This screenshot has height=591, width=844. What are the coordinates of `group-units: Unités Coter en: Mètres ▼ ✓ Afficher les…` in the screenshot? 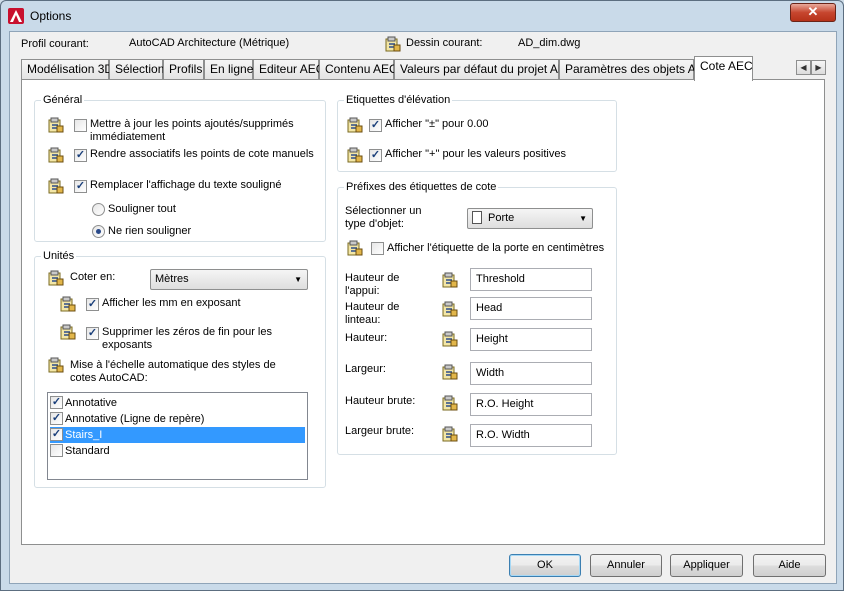 It's located at (180, 369).